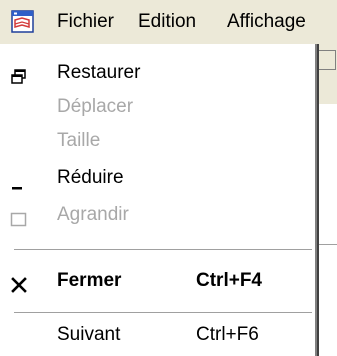  I want to click on menu-item-taille: Taille, so click(157, 141).